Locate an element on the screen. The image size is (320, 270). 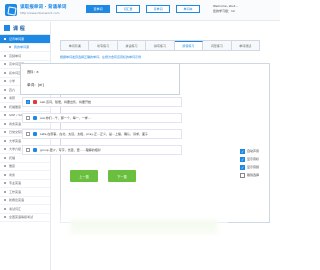
setting-skip-select: 跳到选择 is located at coordinates (249, 175).